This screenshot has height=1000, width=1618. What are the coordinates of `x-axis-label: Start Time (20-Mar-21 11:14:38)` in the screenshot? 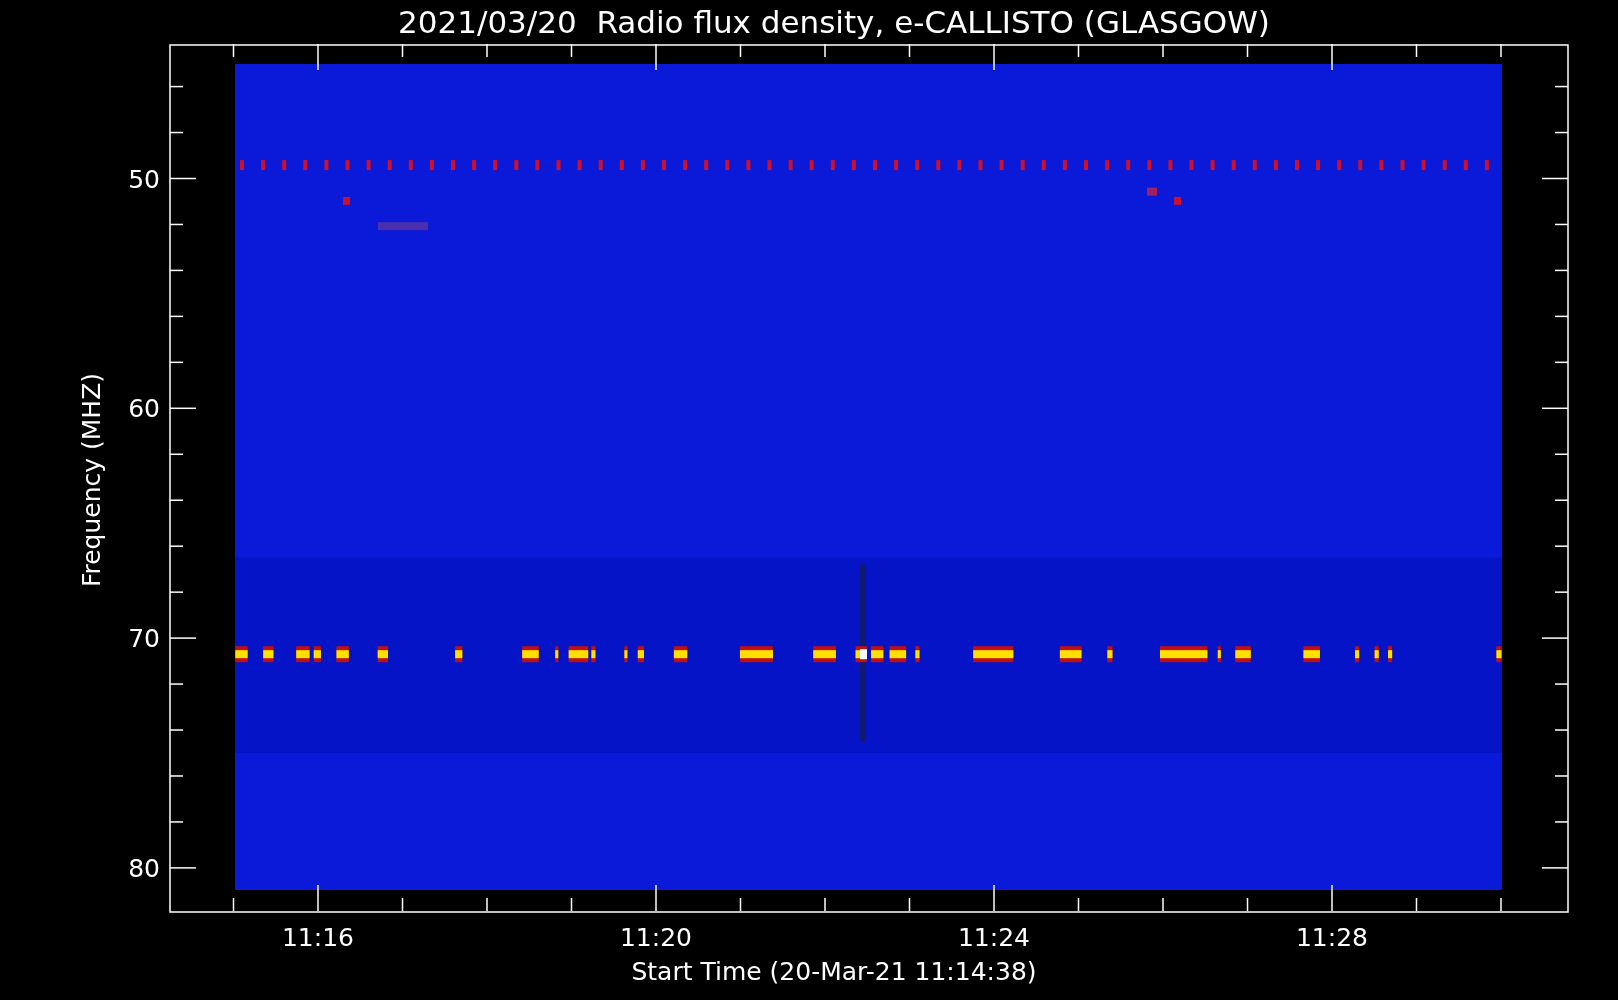 It's located at (833, 971).